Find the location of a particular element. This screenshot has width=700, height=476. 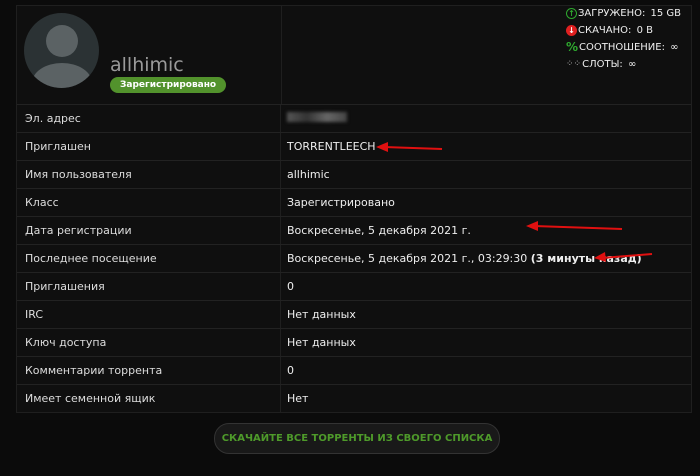

red-arrows-annotation is located at coordinates (514, 202).